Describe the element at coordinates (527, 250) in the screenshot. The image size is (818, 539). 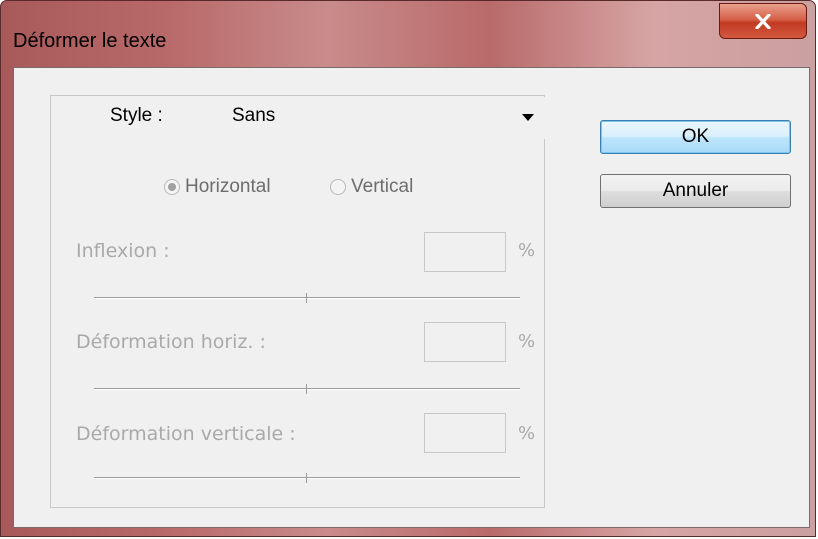
I see `inflexion-unit: %` at that location.